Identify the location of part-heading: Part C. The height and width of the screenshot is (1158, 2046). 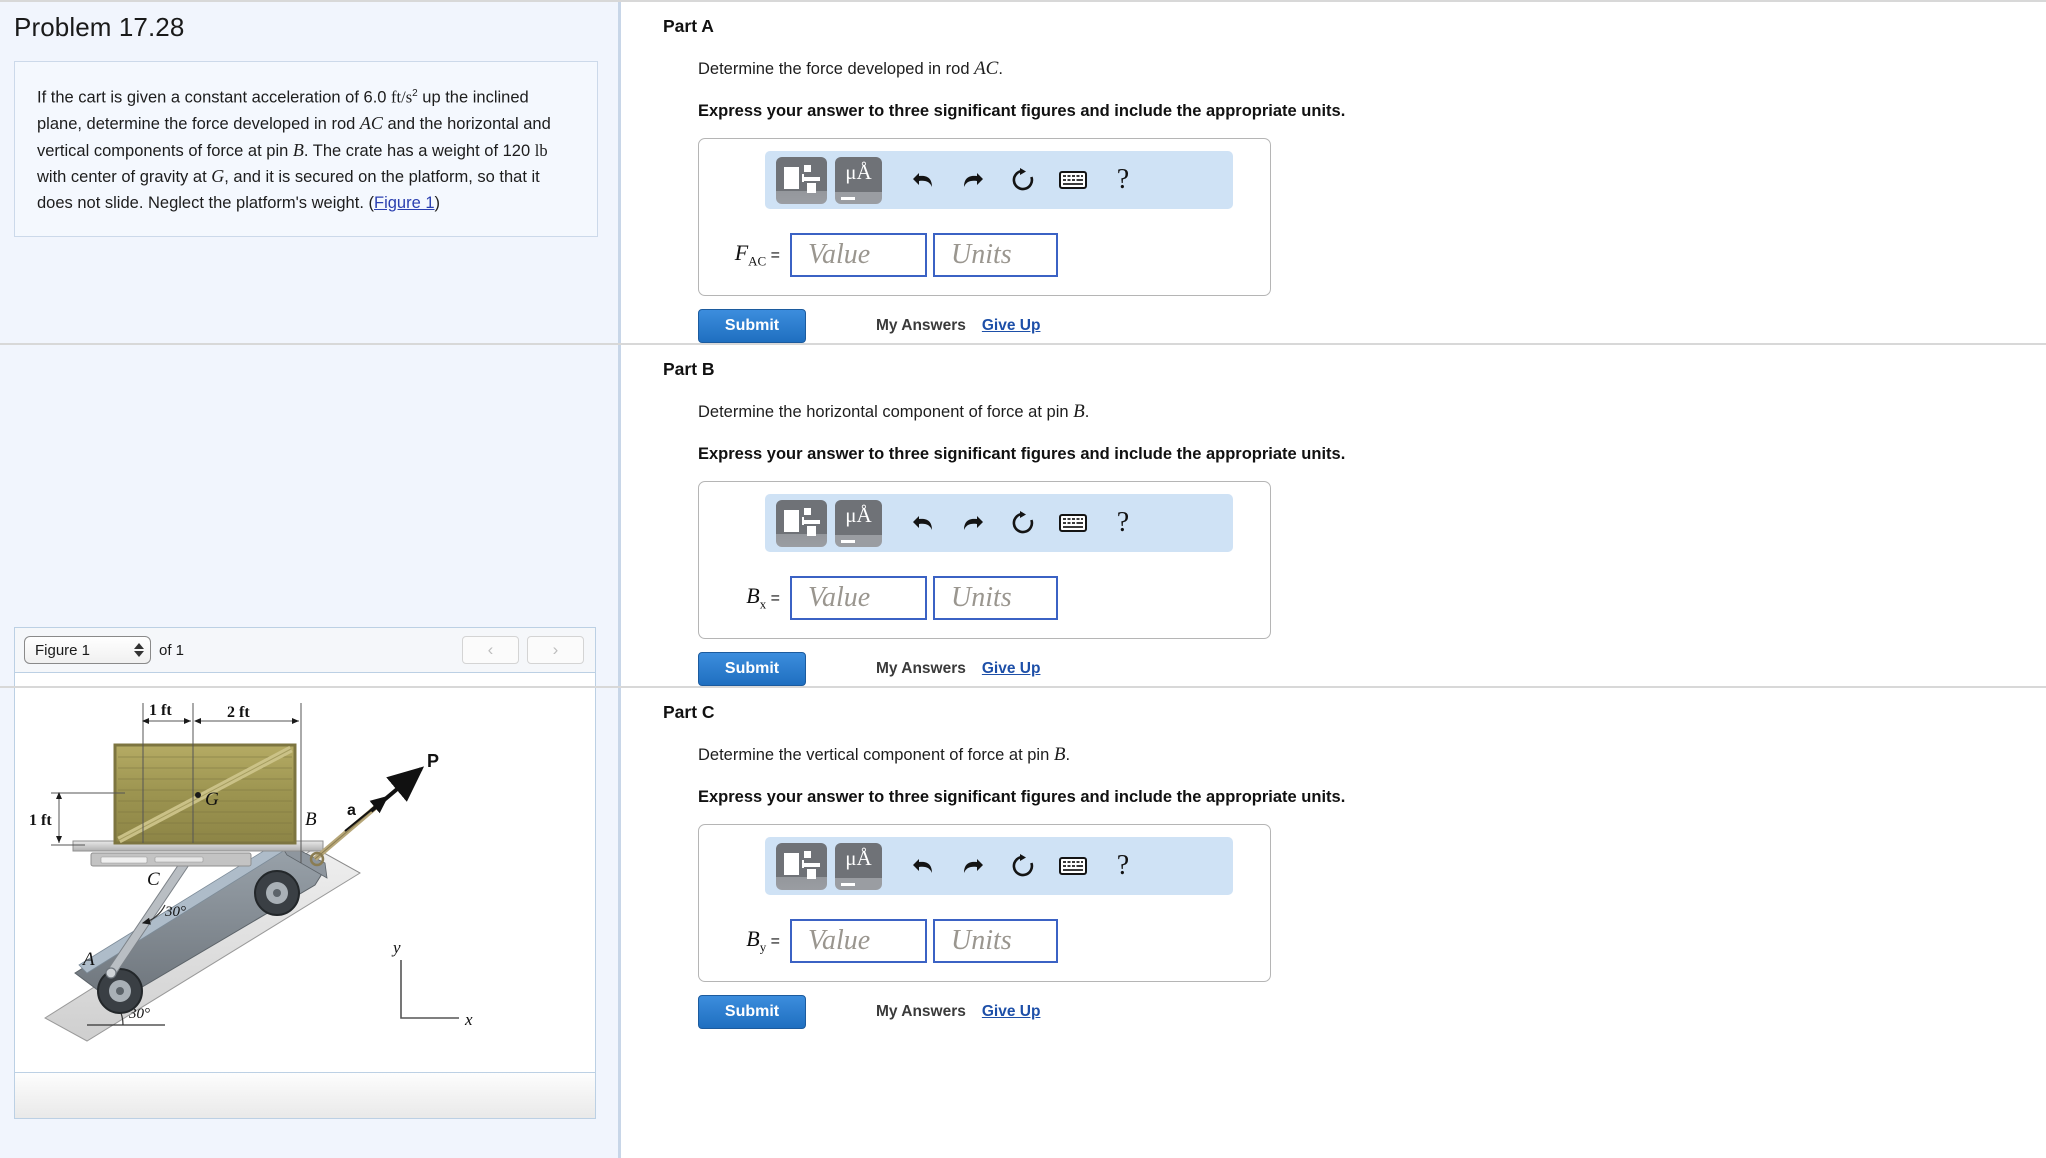
(689, 712).